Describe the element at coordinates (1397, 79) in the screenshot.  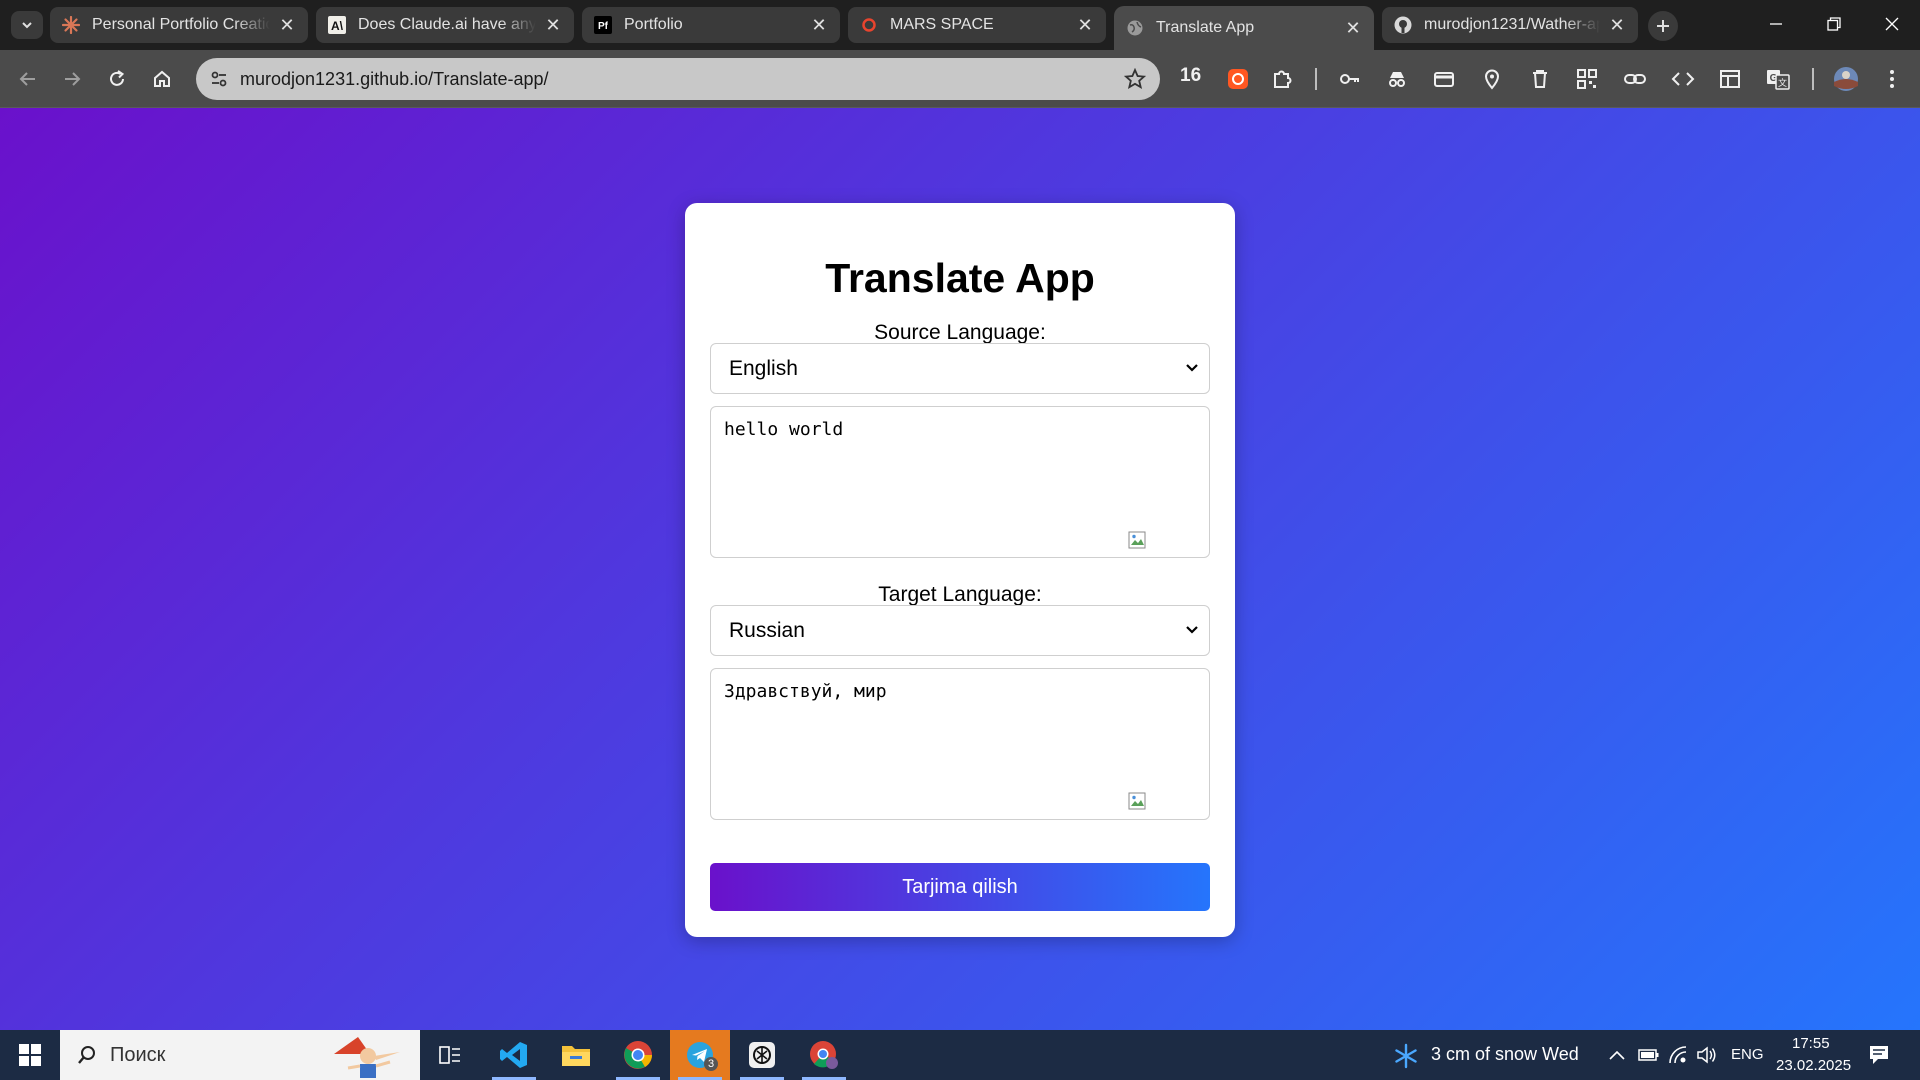
I see `incognito-button` at that location.